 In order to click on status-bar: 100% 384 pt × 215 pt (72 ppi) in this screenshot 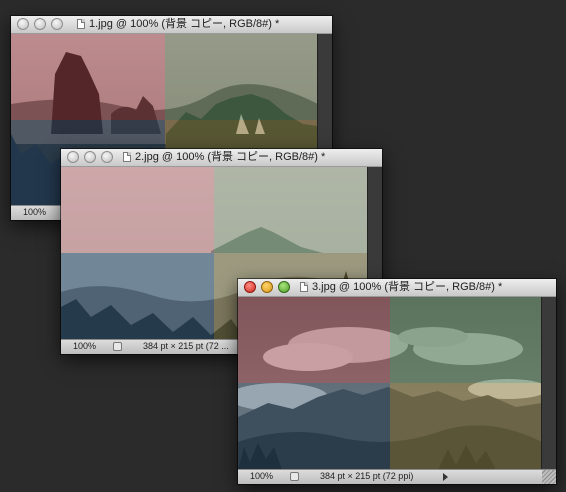, I will do `click(397, 476)`.